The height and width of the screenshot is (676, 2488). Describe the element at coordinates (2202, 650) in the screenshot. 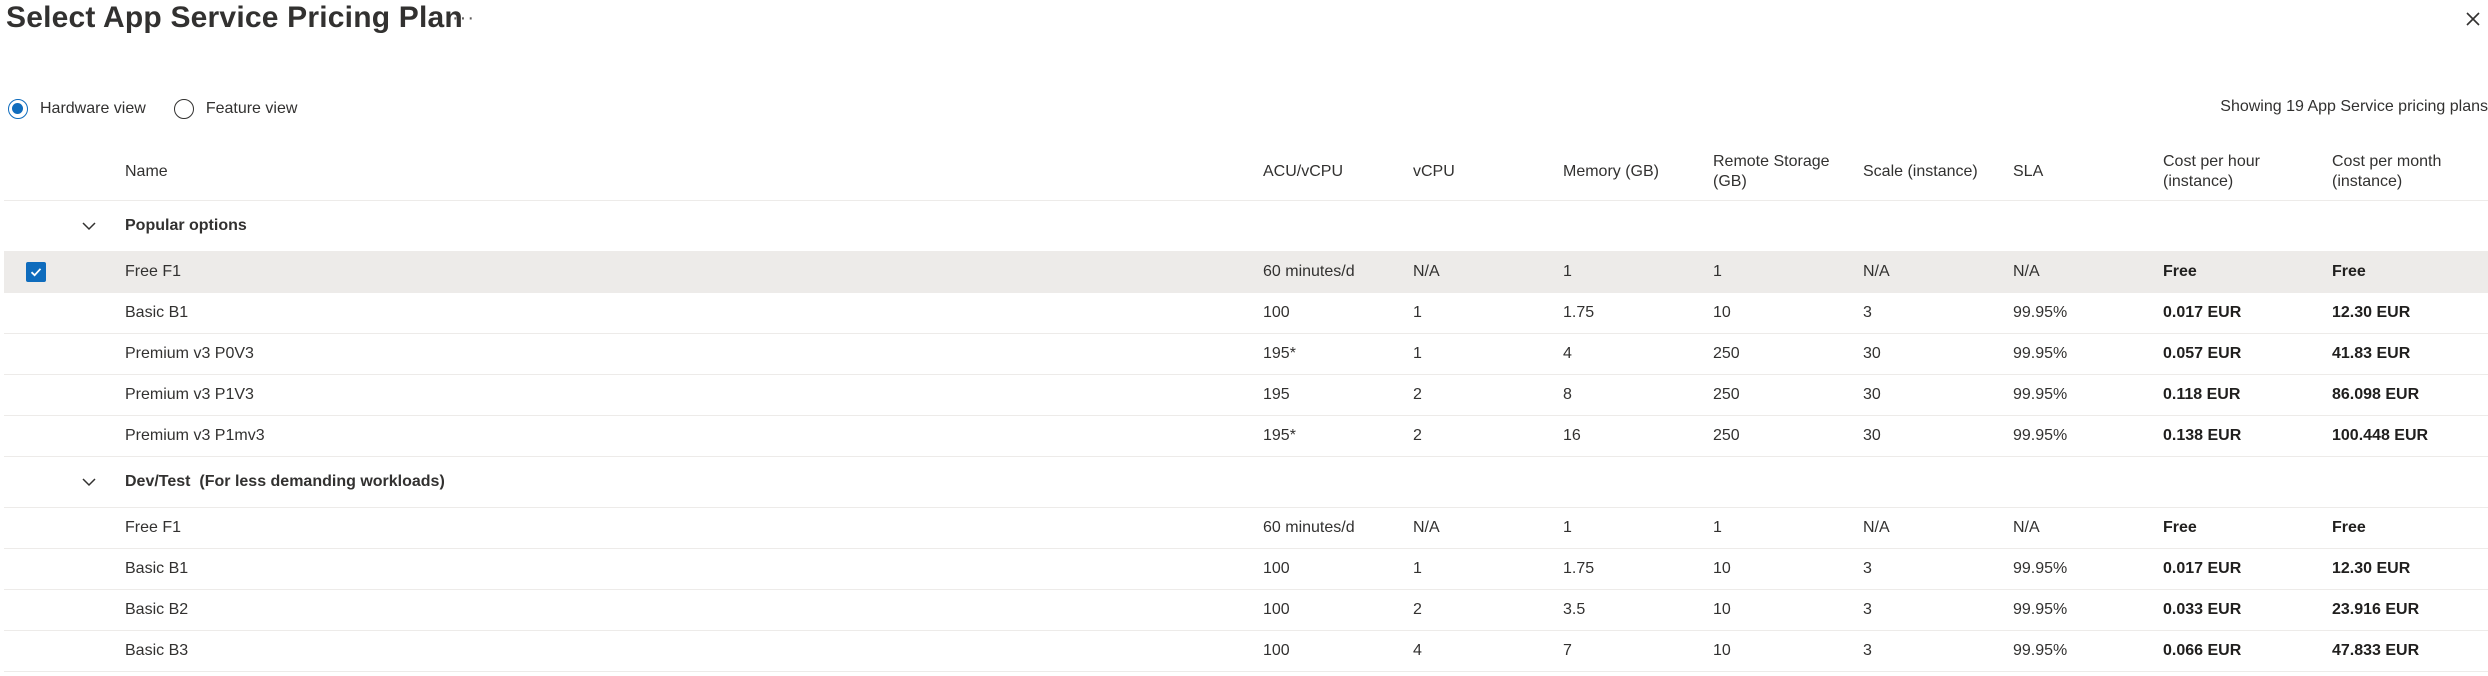

I see `cell-cost-per-hour: 0.066 EUR` at that location.